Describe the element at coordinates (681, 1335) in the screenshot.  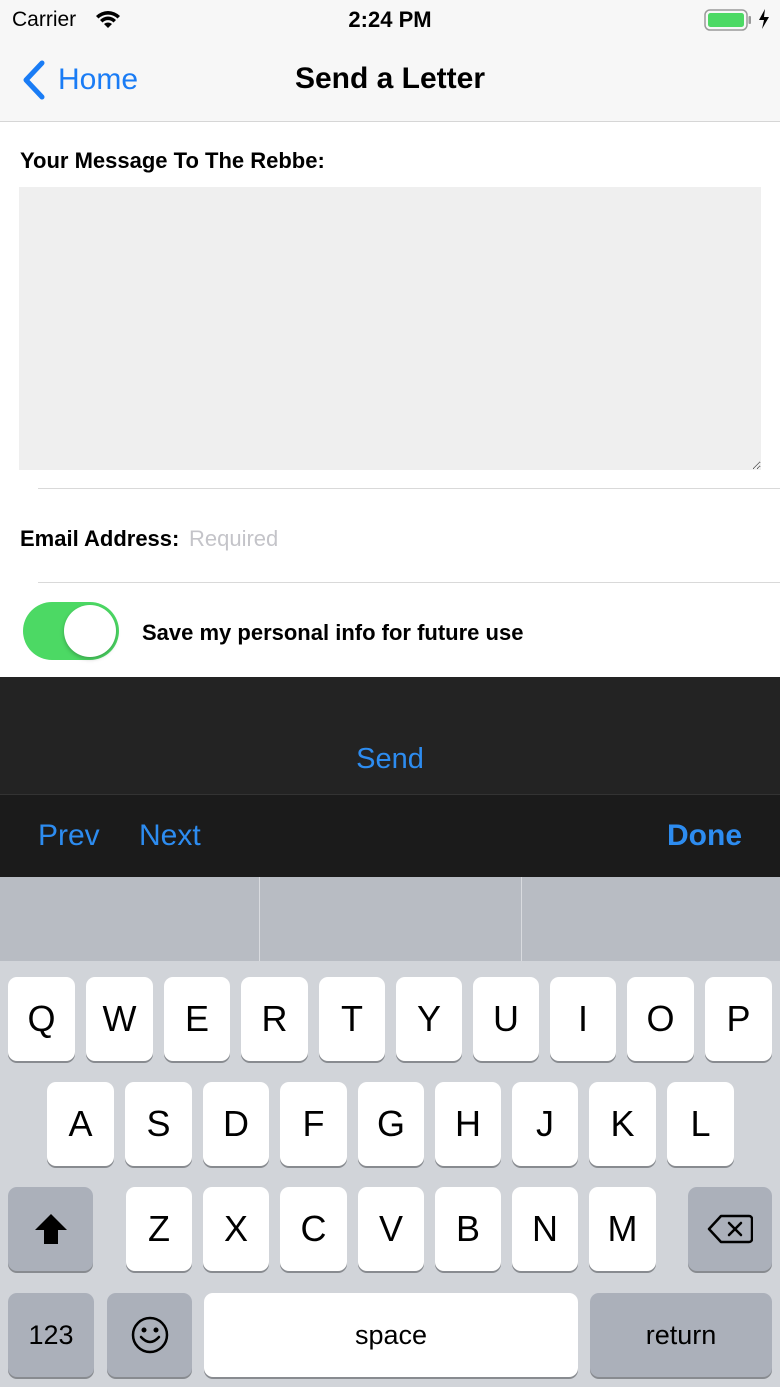
I see `return-key: return` at that location.